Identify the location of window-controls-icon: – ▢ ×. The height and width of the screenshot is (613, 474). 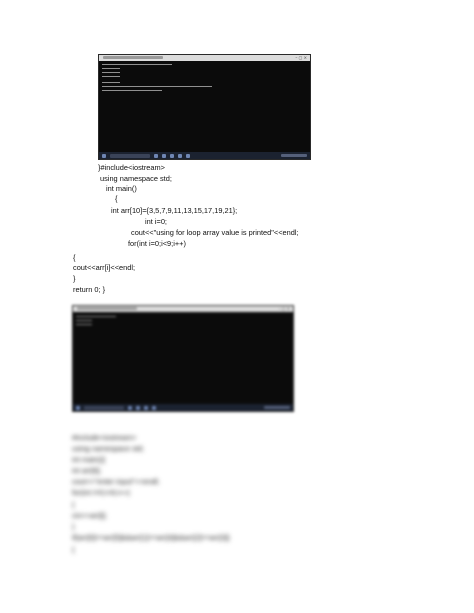
(284, 308).